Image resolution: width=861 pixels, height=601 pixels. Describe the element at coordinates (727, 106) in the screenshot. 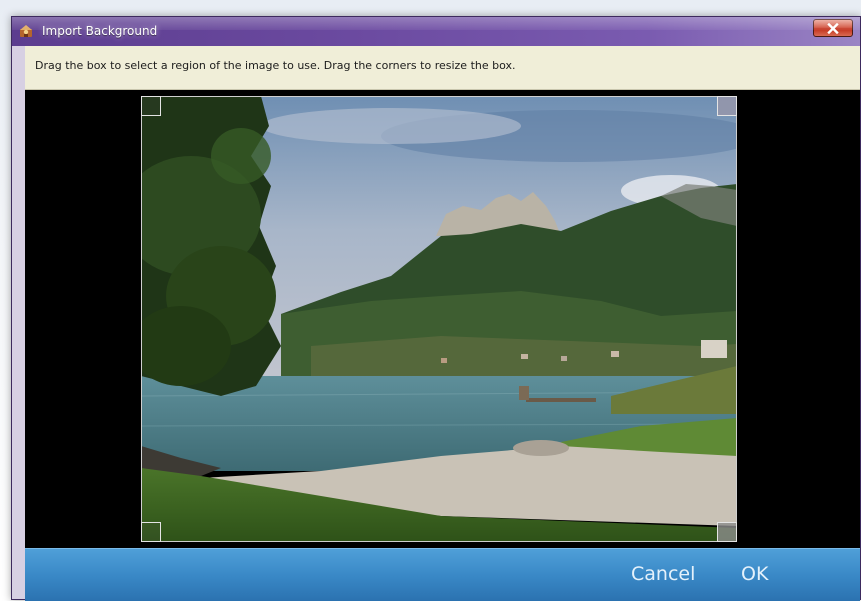

I see `crop-handle-top-right` at that location.